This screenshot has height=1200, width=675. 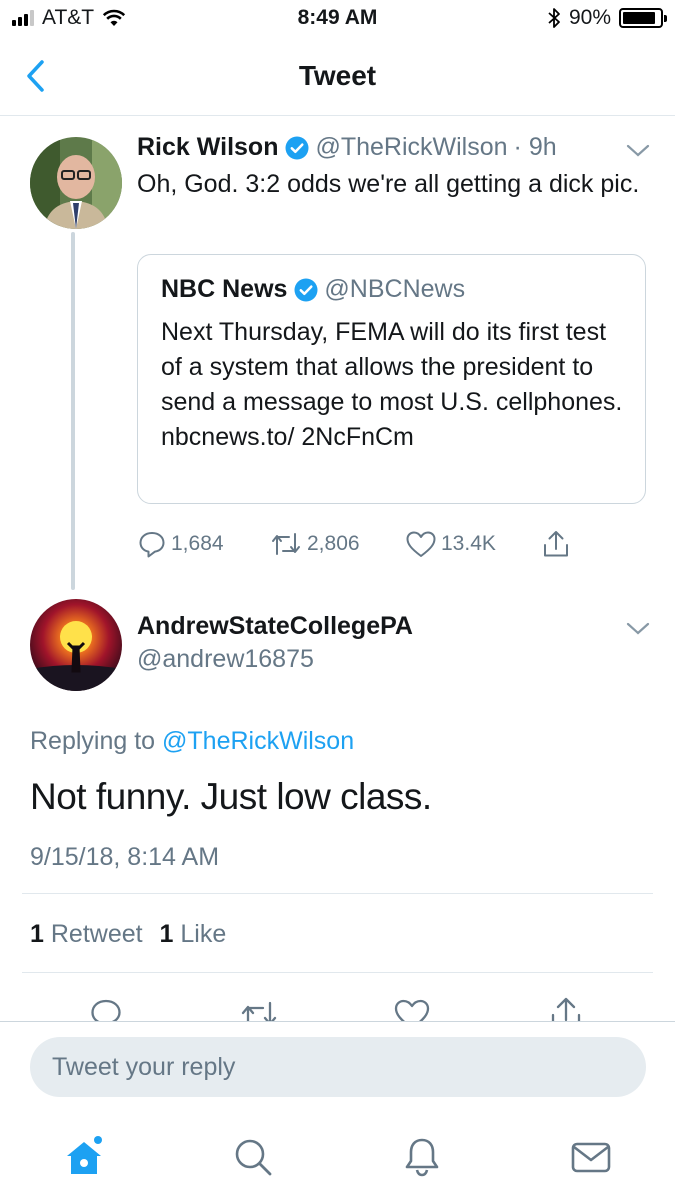 What do you see at coordinates (367, 544) in the screenshot?
I see `parent-tweet-actions: 1,684 2,806 13.4K` at bounding box center [367, 544].